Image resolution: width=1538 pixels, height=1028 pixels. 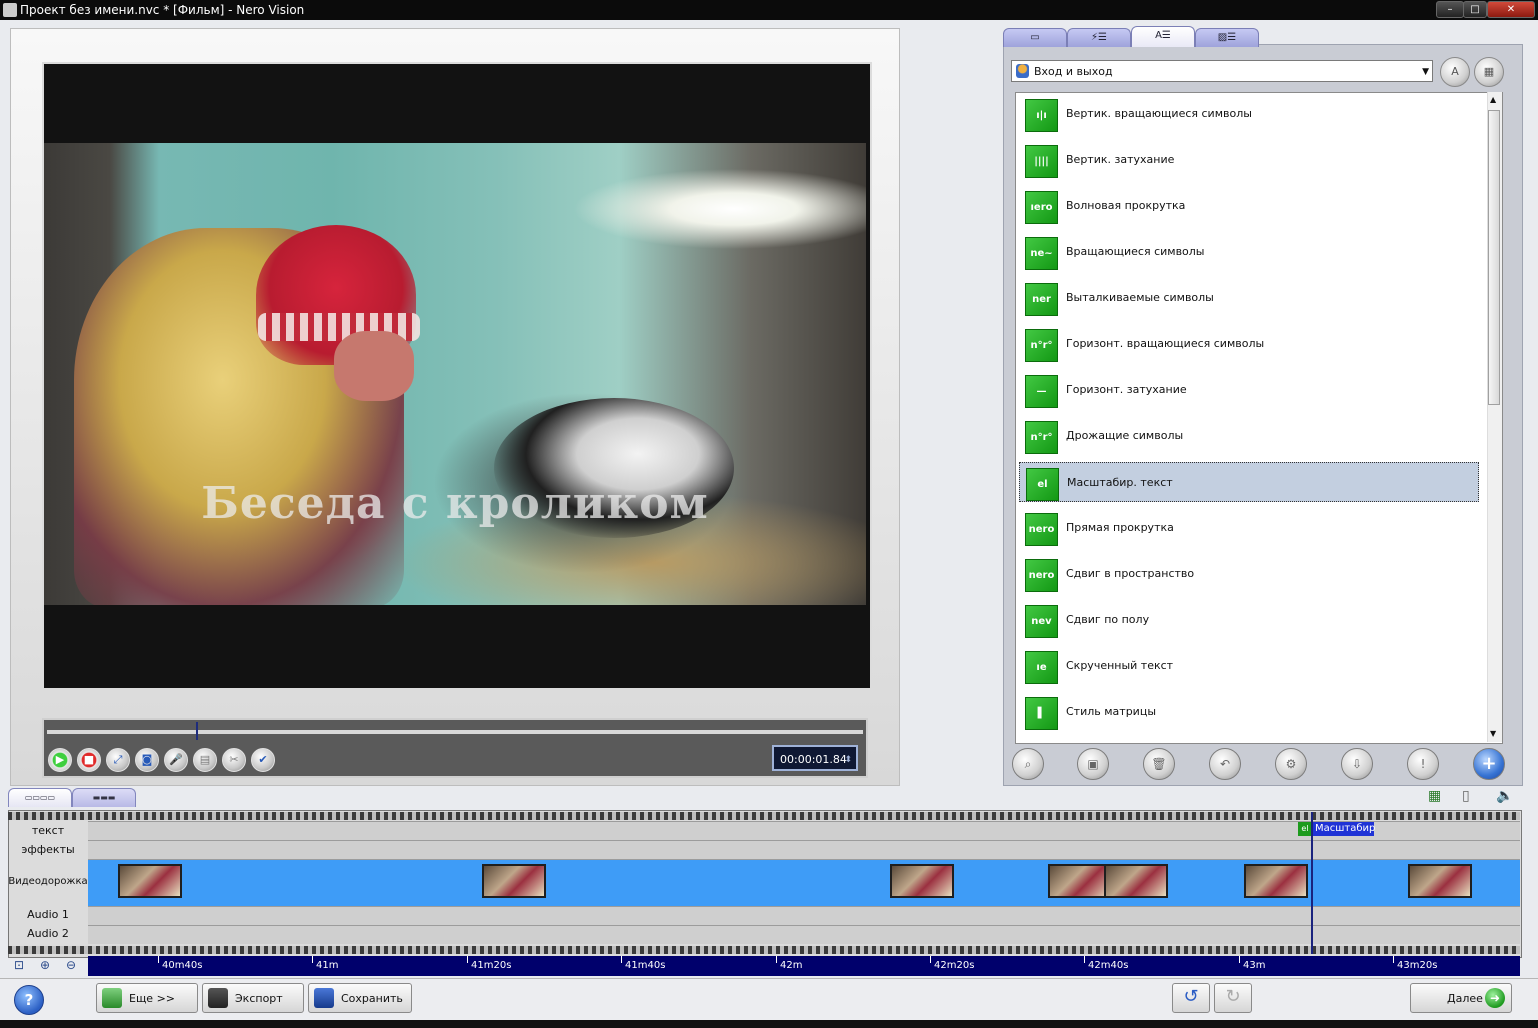 What do you see at coordinates (22, 966) in the screenshot?
I see `zoom-fit-icon: ⊡` at bounding box center [22, 966].